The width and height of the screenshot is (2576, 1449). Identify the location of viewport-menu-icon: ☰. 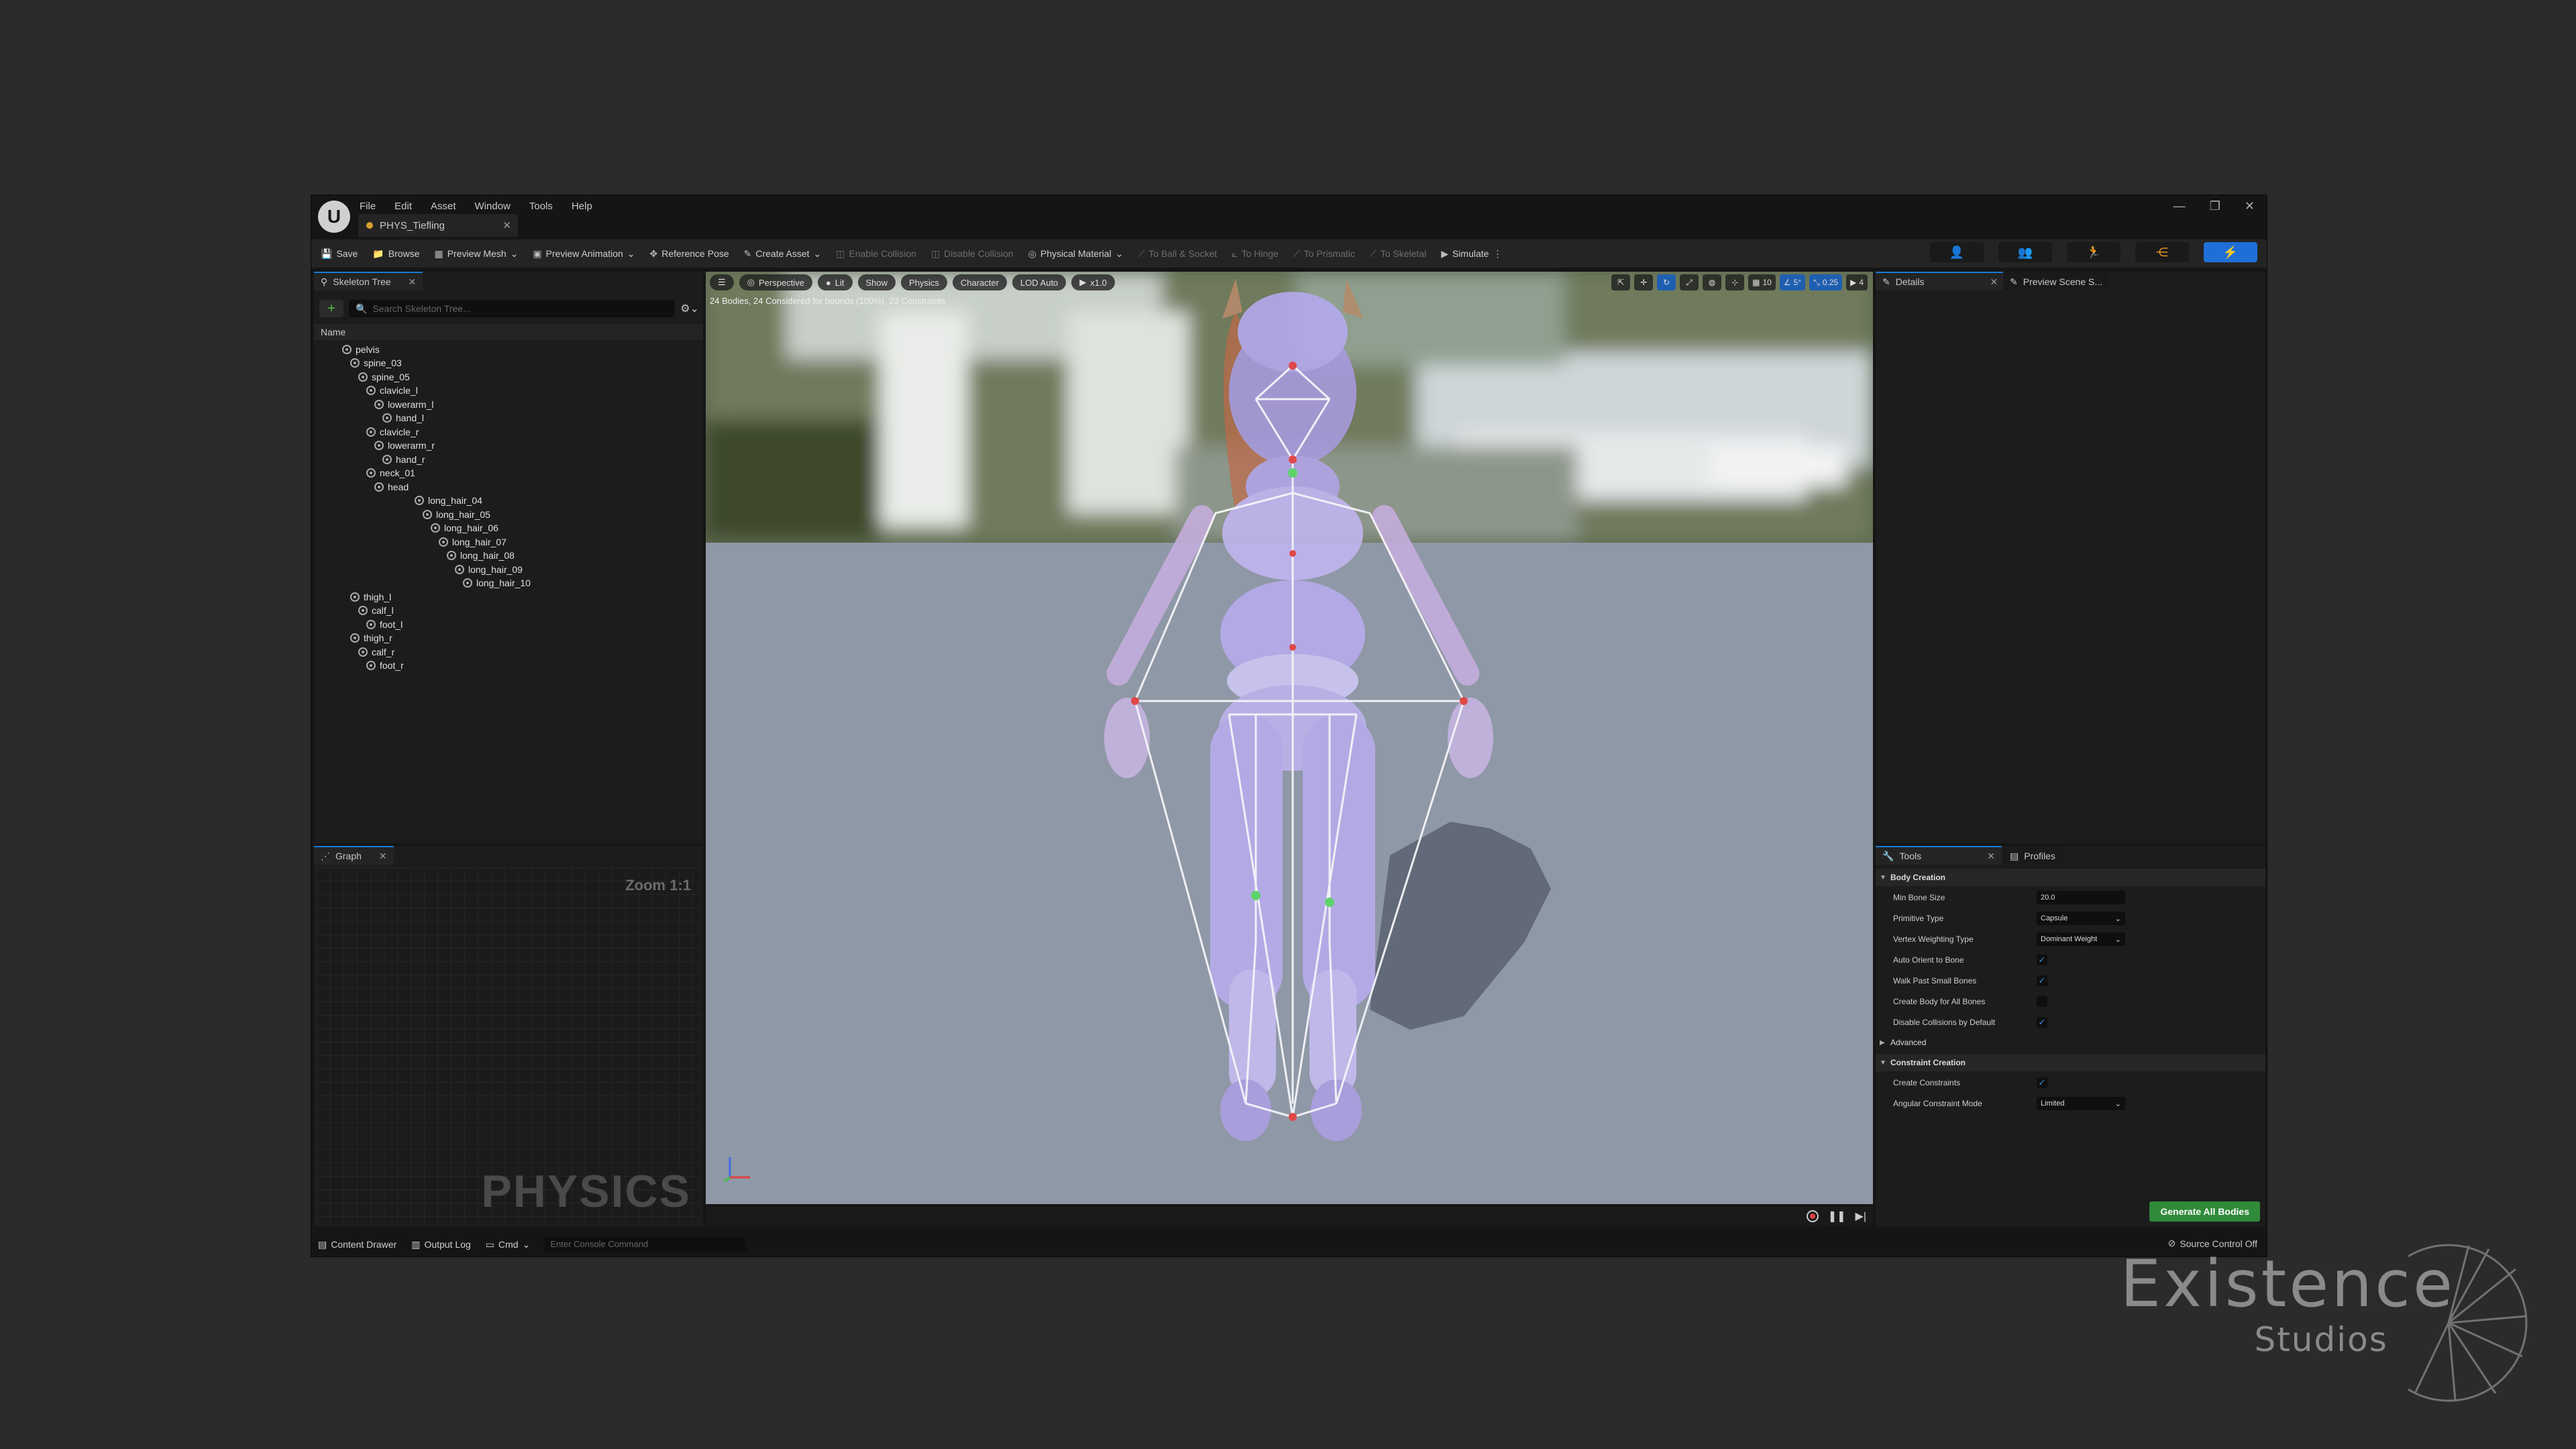
(722, 282).